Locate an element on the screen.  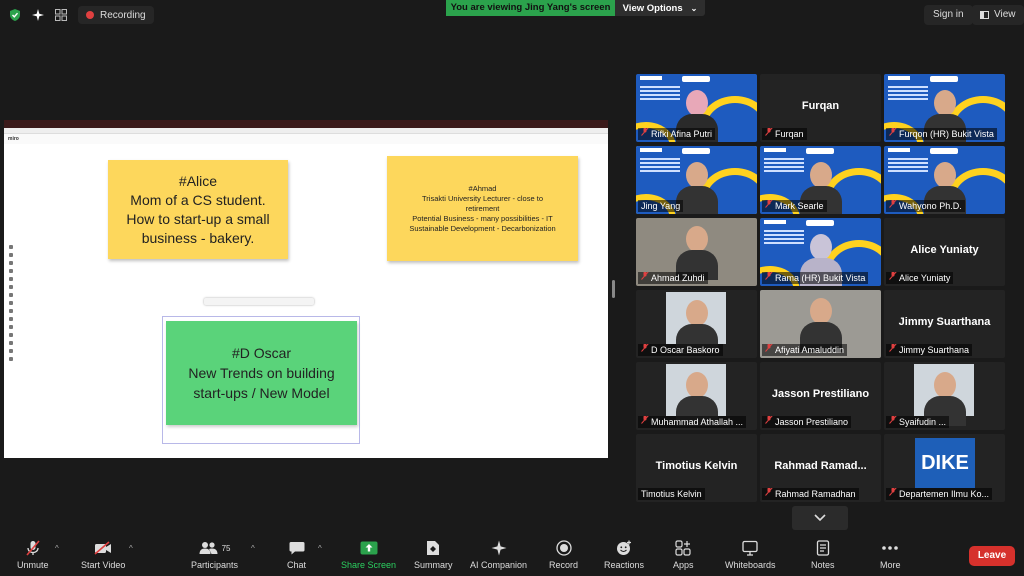
record-icon is located at coordinates (564, 548).